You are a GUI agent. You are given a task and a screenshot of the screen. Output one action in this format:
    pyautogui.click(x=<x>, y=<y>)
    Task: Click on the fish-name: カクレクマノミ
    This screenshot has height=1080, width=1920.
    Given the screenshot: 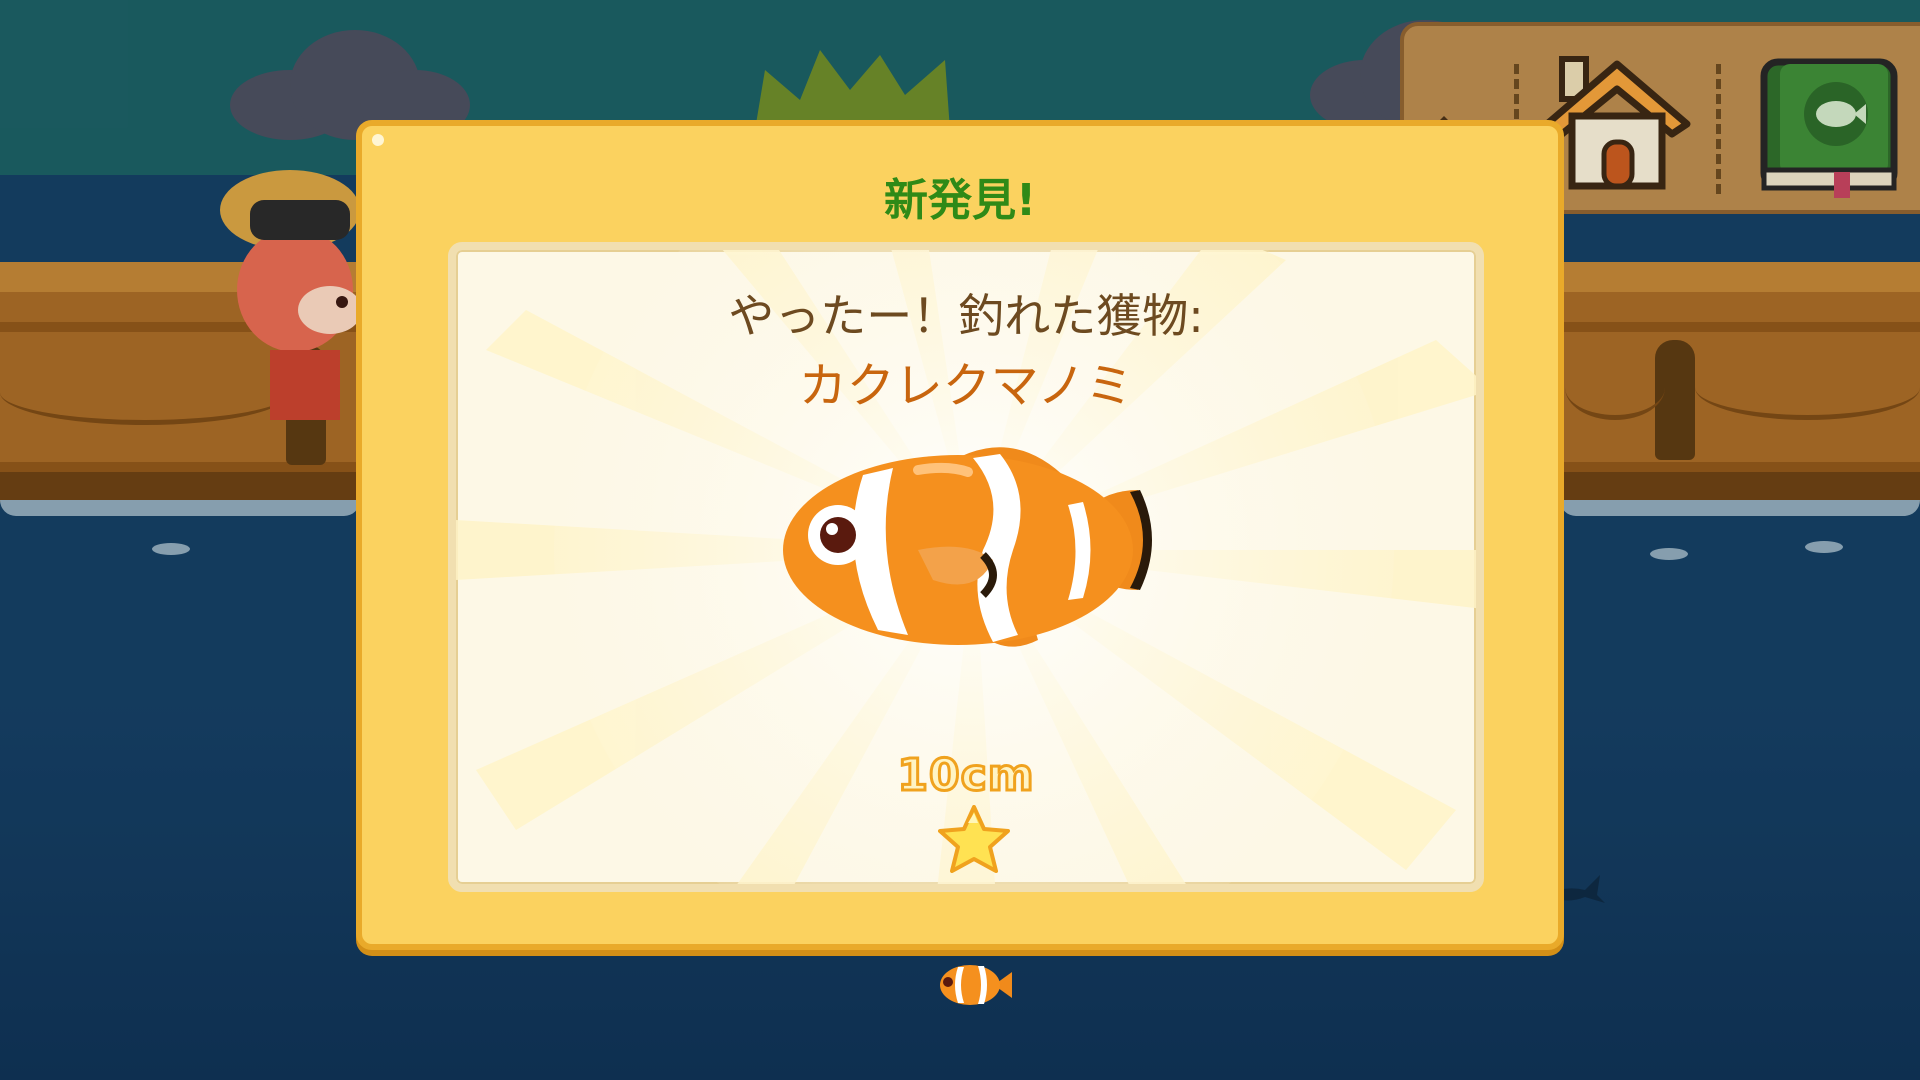 What is the action you would take?
    pyautogui.click(x=966, y=386)
    